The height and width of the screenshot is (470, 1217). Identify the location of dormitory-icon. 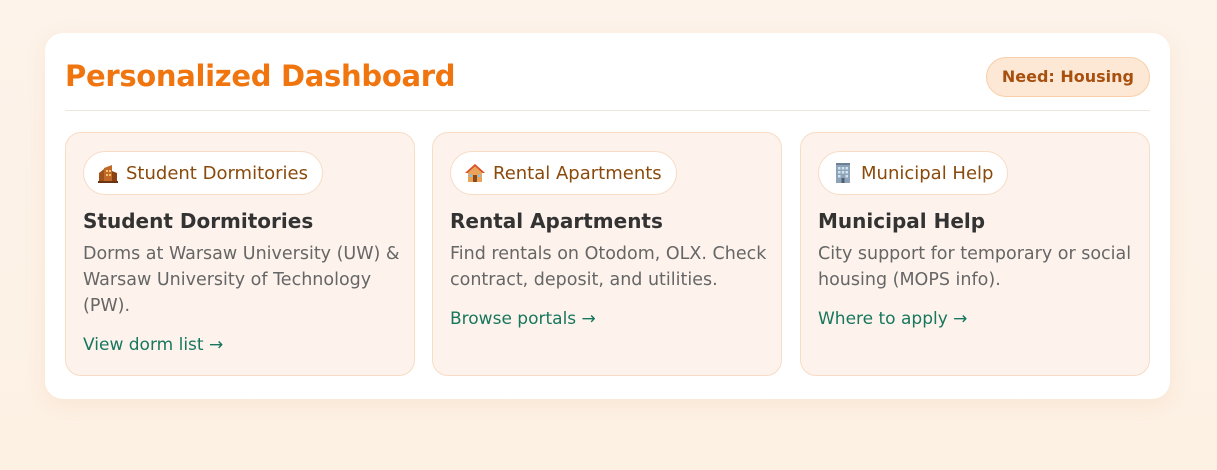
(108, 173).